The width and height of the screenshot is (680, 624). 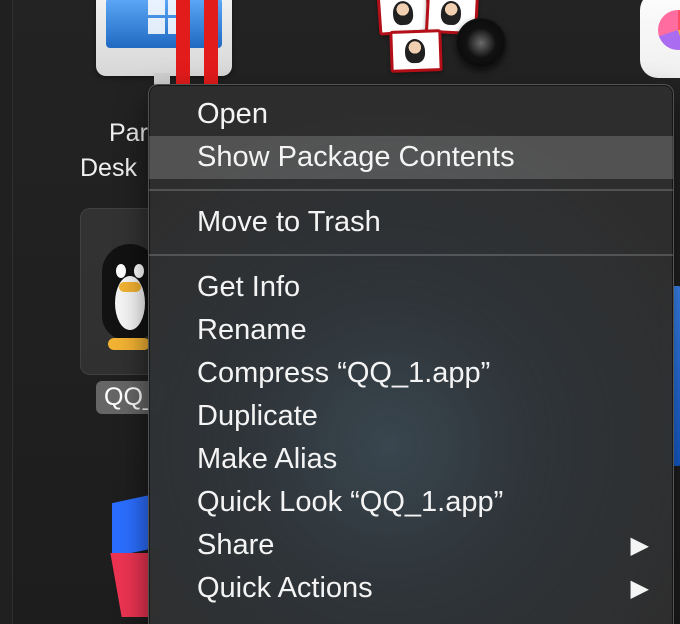 What do you see at coordinates (344, 373) in the screenshot?
I see `menu-item-label: Compress “QQ_1.app”` at bounding box center [344, 373].